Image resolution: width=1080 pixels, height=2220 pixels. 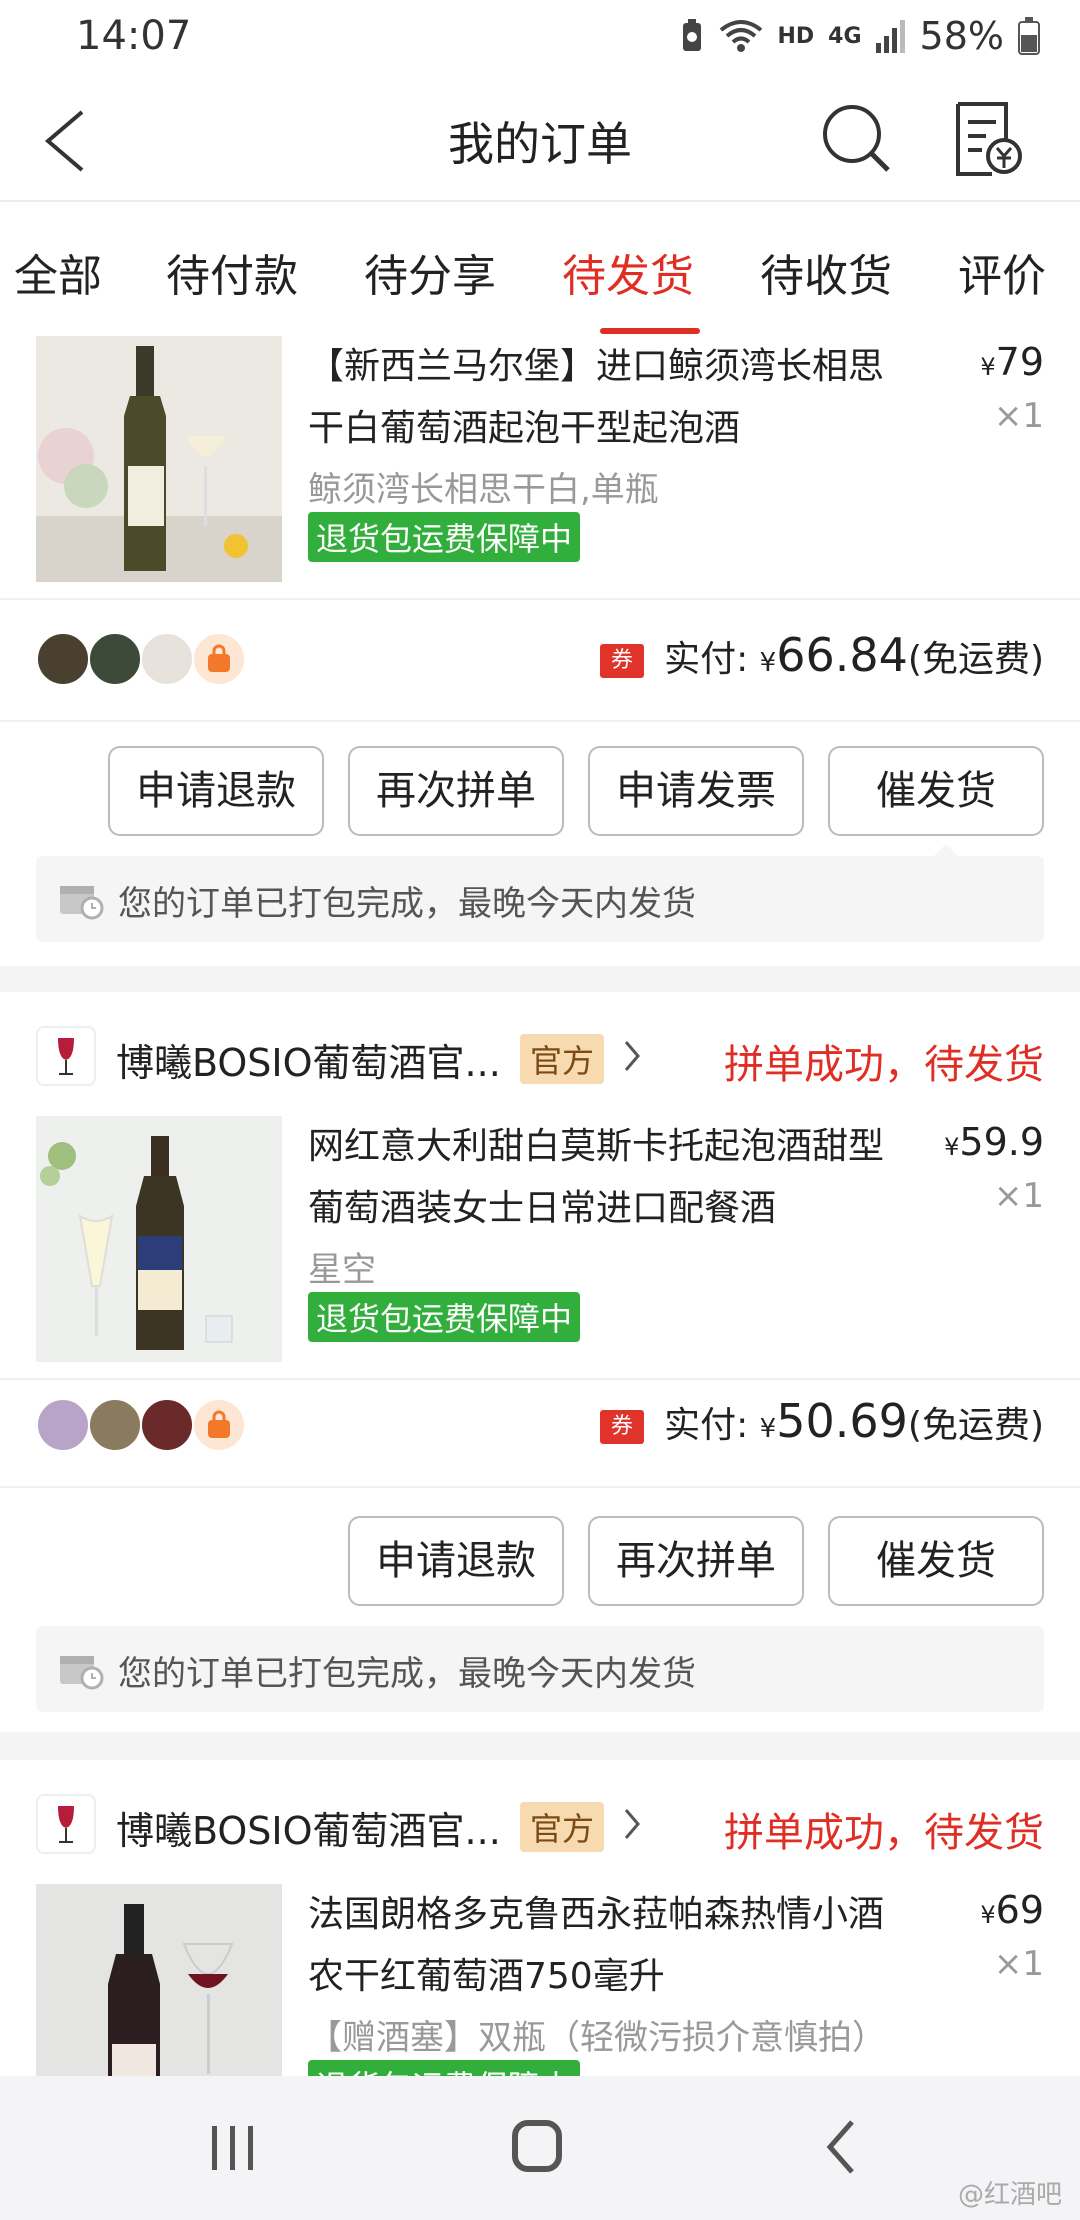 What do you see at coordinates (540, 36) in the screenshot?
I see `status-bar: 14:07 HD 4G 58%` at bounding box center [540, 36].